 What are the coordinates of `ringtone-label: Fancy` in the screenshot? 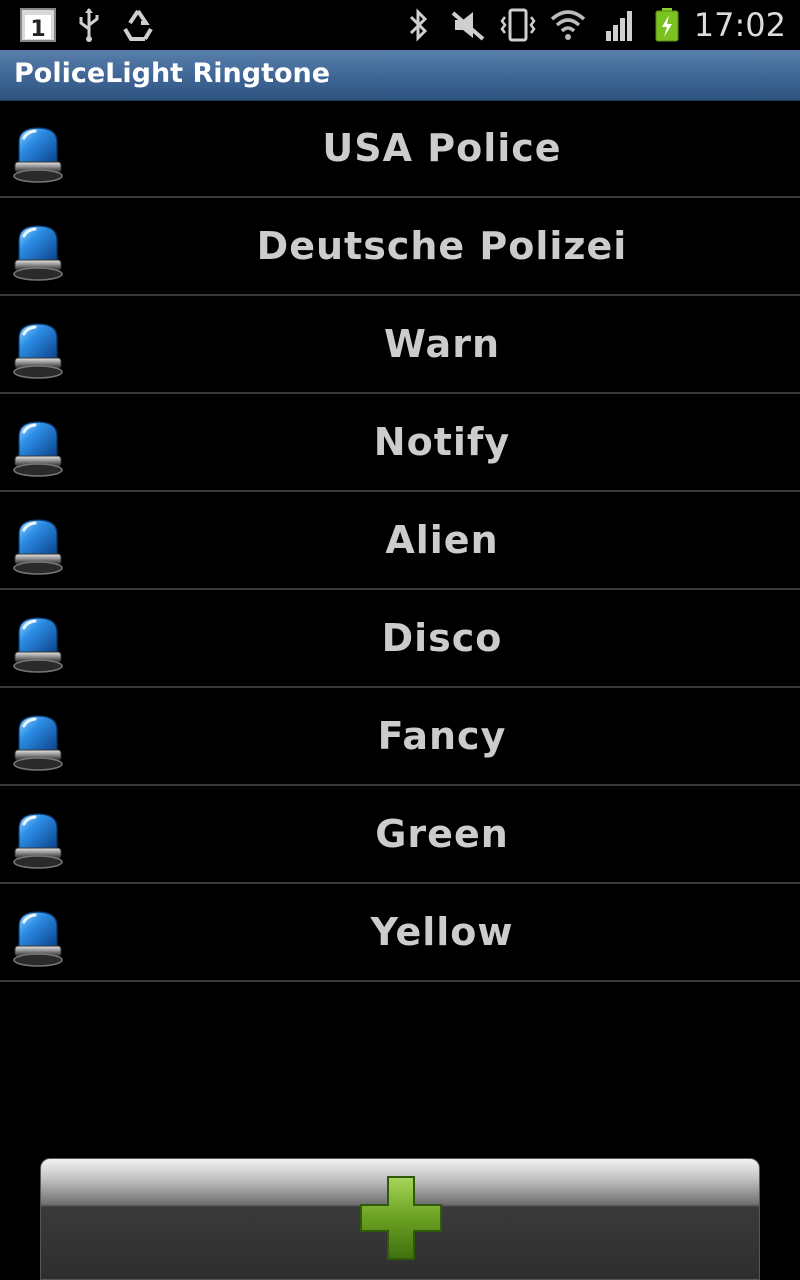 It's located at (442, 736).